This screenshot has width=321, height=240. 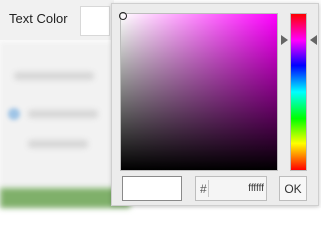 I want to click on hue-slider, so click(x=298, y=92).